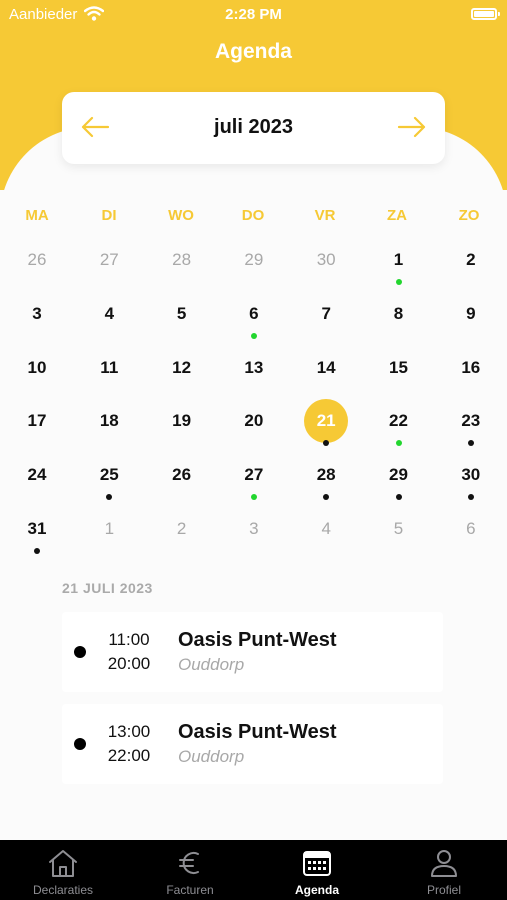  I want to click on calendar-day: 25, so click(109, 477).